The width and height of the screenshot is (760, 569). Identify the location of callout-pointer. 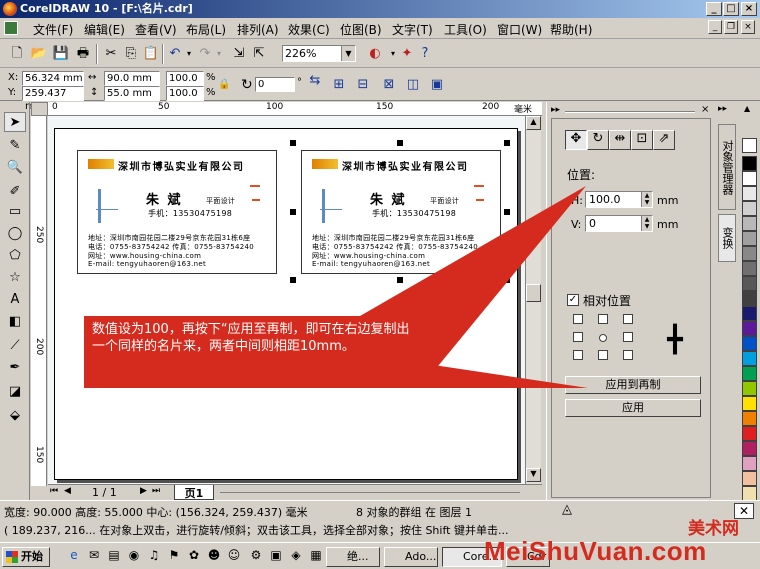
(474, 287).